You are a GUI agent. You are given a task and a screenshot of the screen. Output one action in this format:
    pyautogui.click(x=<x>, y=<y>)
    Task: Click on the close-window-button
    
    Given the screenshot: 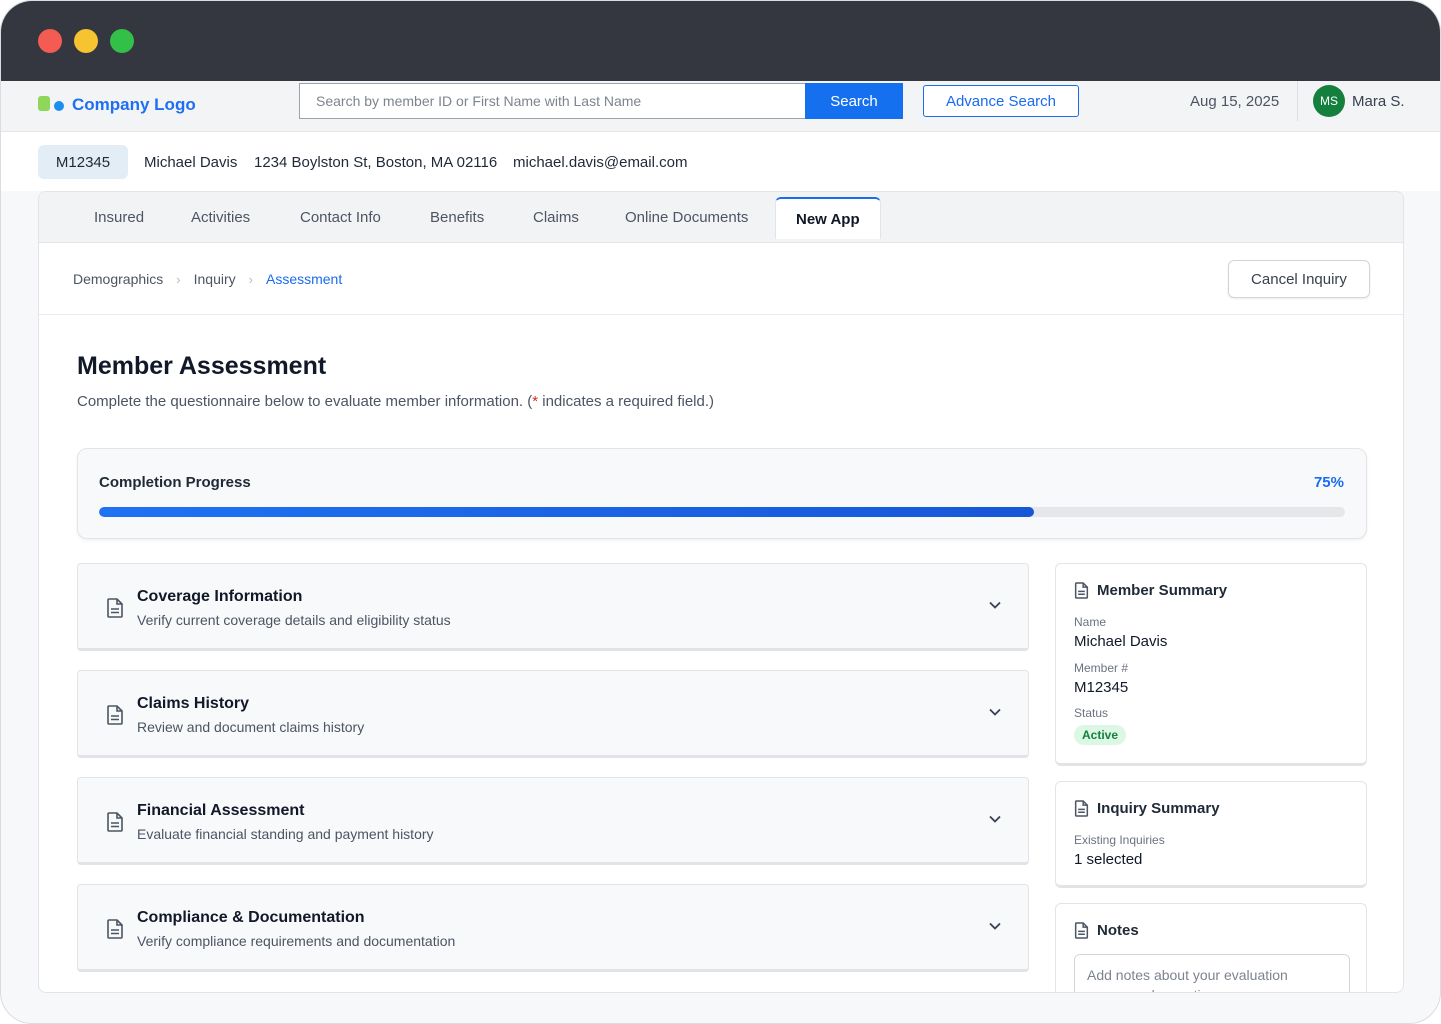 What is the action you would take?
    pyautogui.click(x=50, y=41)
    